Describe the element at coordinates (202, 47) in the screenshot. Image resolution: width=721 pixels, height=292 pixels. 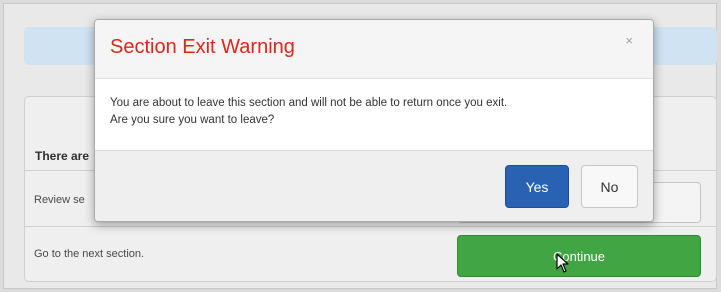
I see `dialog-title: Section Exit Warning` at that location.